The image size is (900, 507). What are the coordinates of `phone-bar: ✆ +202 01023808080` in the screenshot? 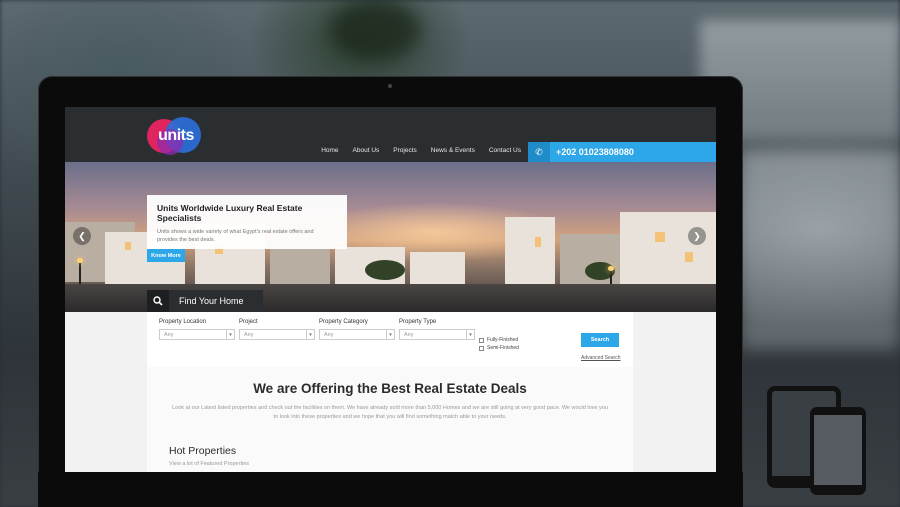 It's located at (622, 152).